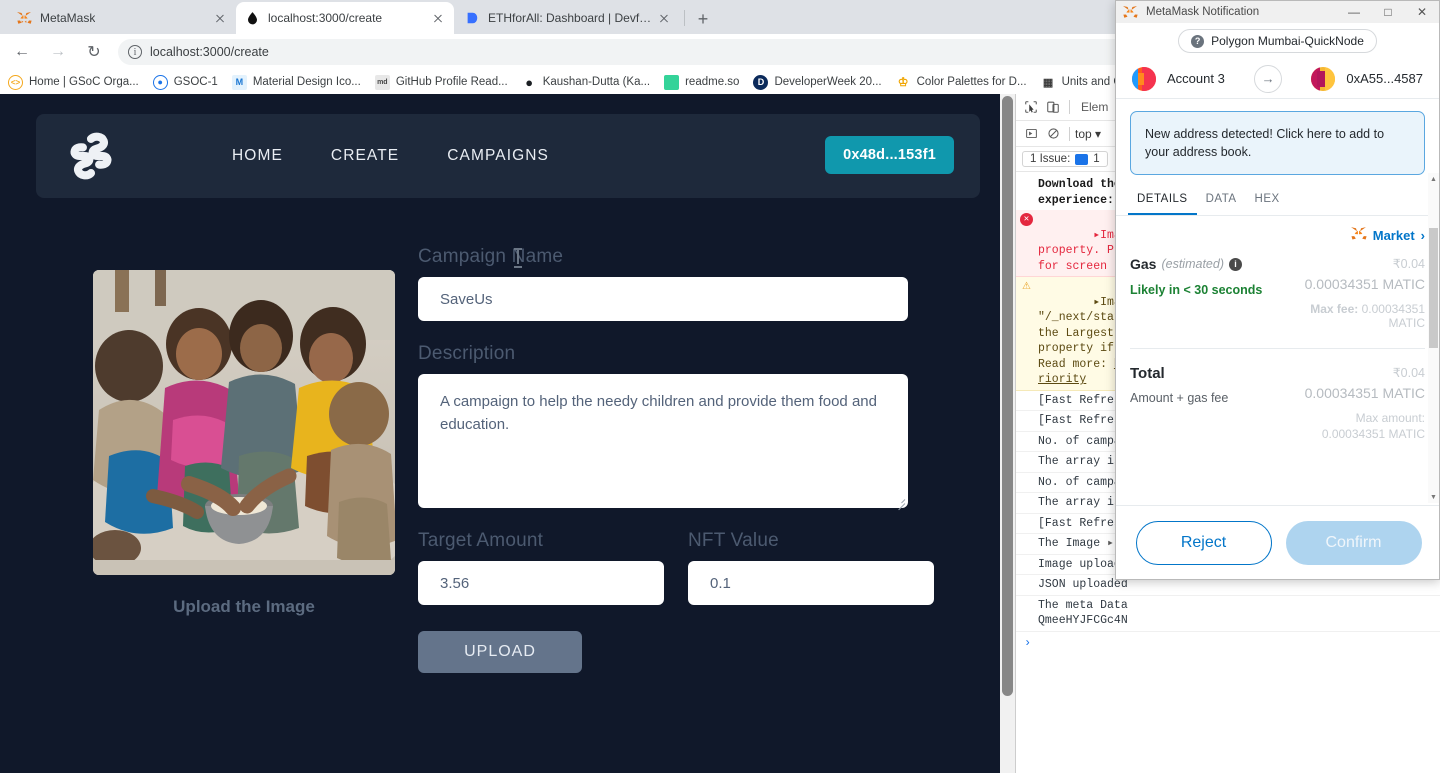 This screenshot has width=1440, height=773. What do you see at coordinates (1204, 403) in the screenshot?
I see `total-label-col: Total Amount + gas fee` at bounding box center [1204, 403].